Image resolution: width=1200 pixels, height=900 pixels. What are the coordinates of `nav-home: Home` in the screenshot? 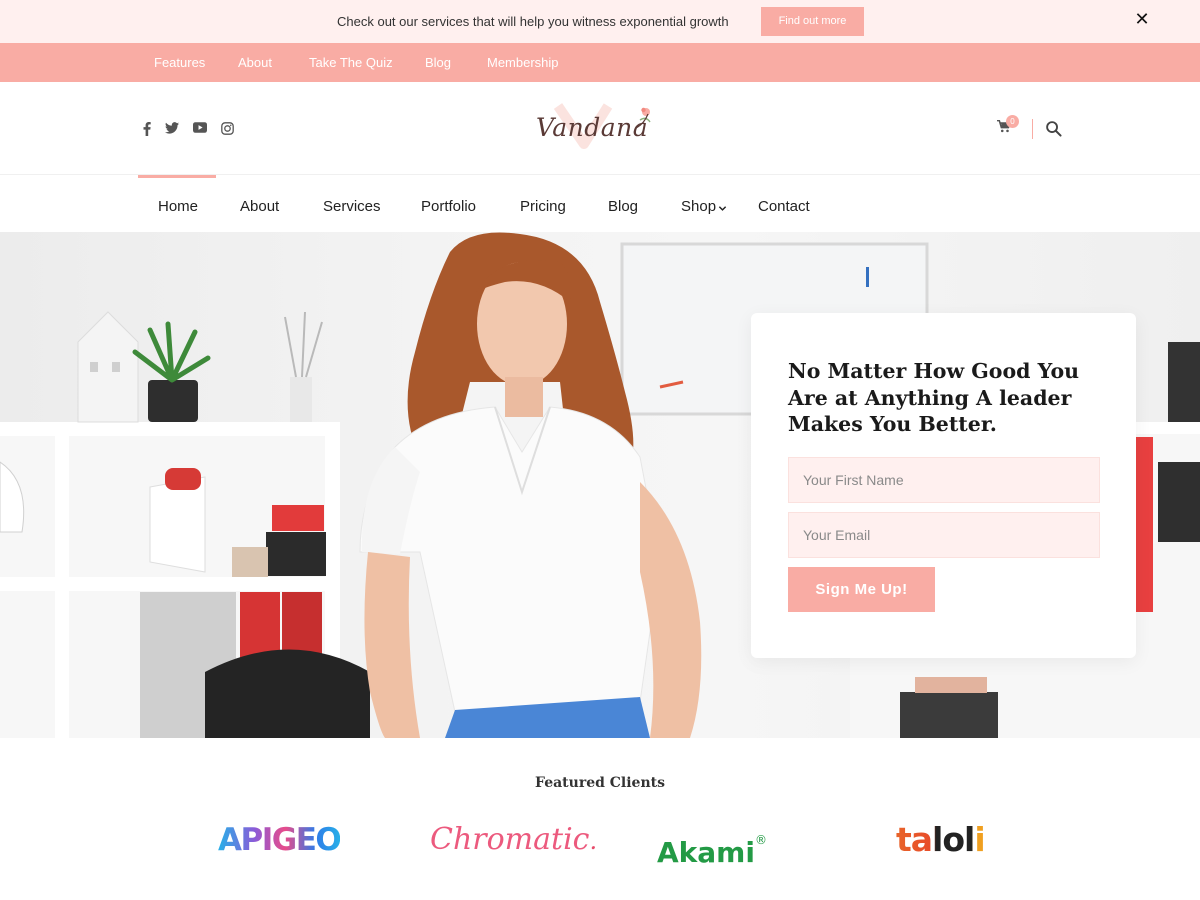 It's located at (178, 206).